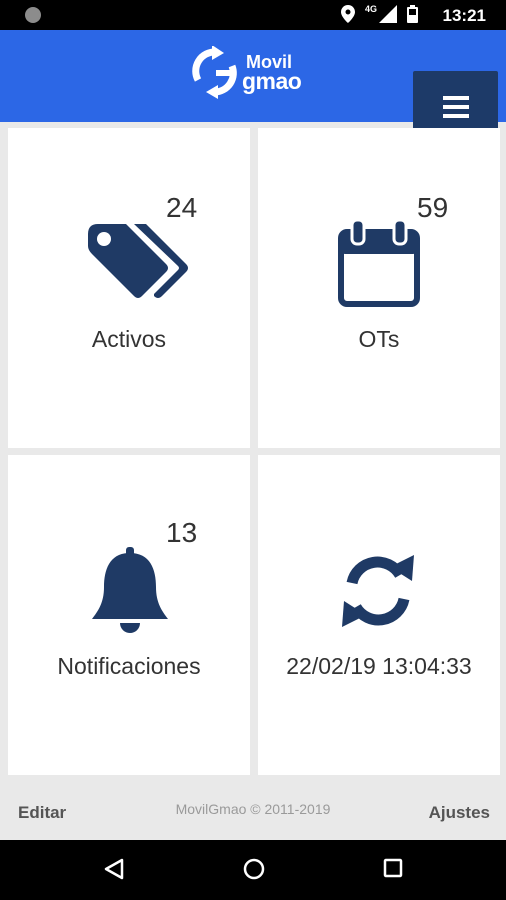 Image resolution: width=506 pixels, height=900 pixels. What do you see at coordinates (129, 666) in the screenshot?
I see `notificaciones-label: Notificaciones` at bounding box center [129, 666].